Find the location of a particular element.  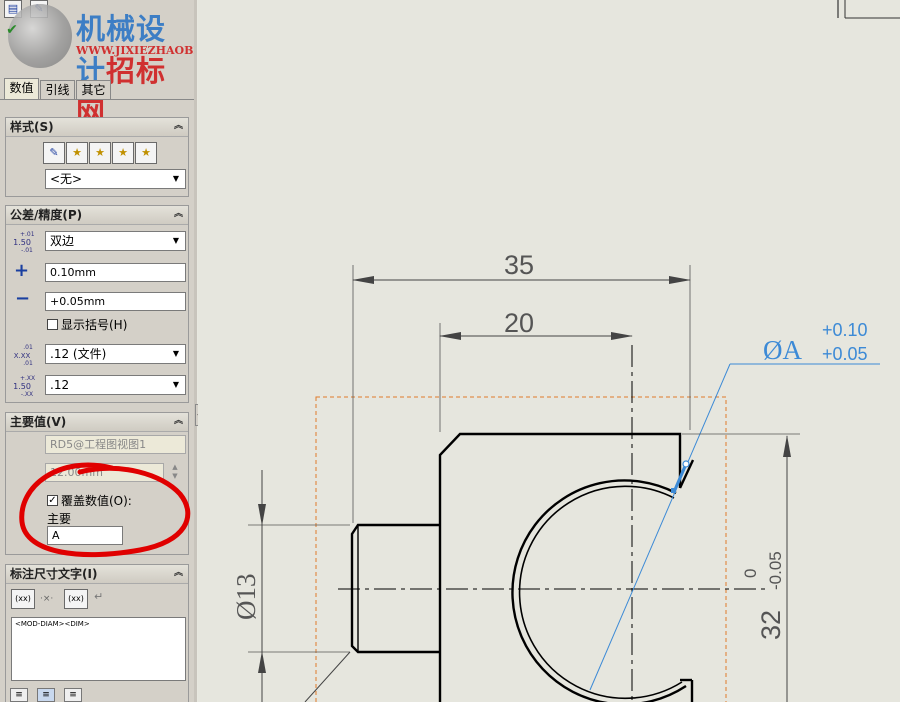

ok-check-icon: ✔ is located at coordinates (12, 31).